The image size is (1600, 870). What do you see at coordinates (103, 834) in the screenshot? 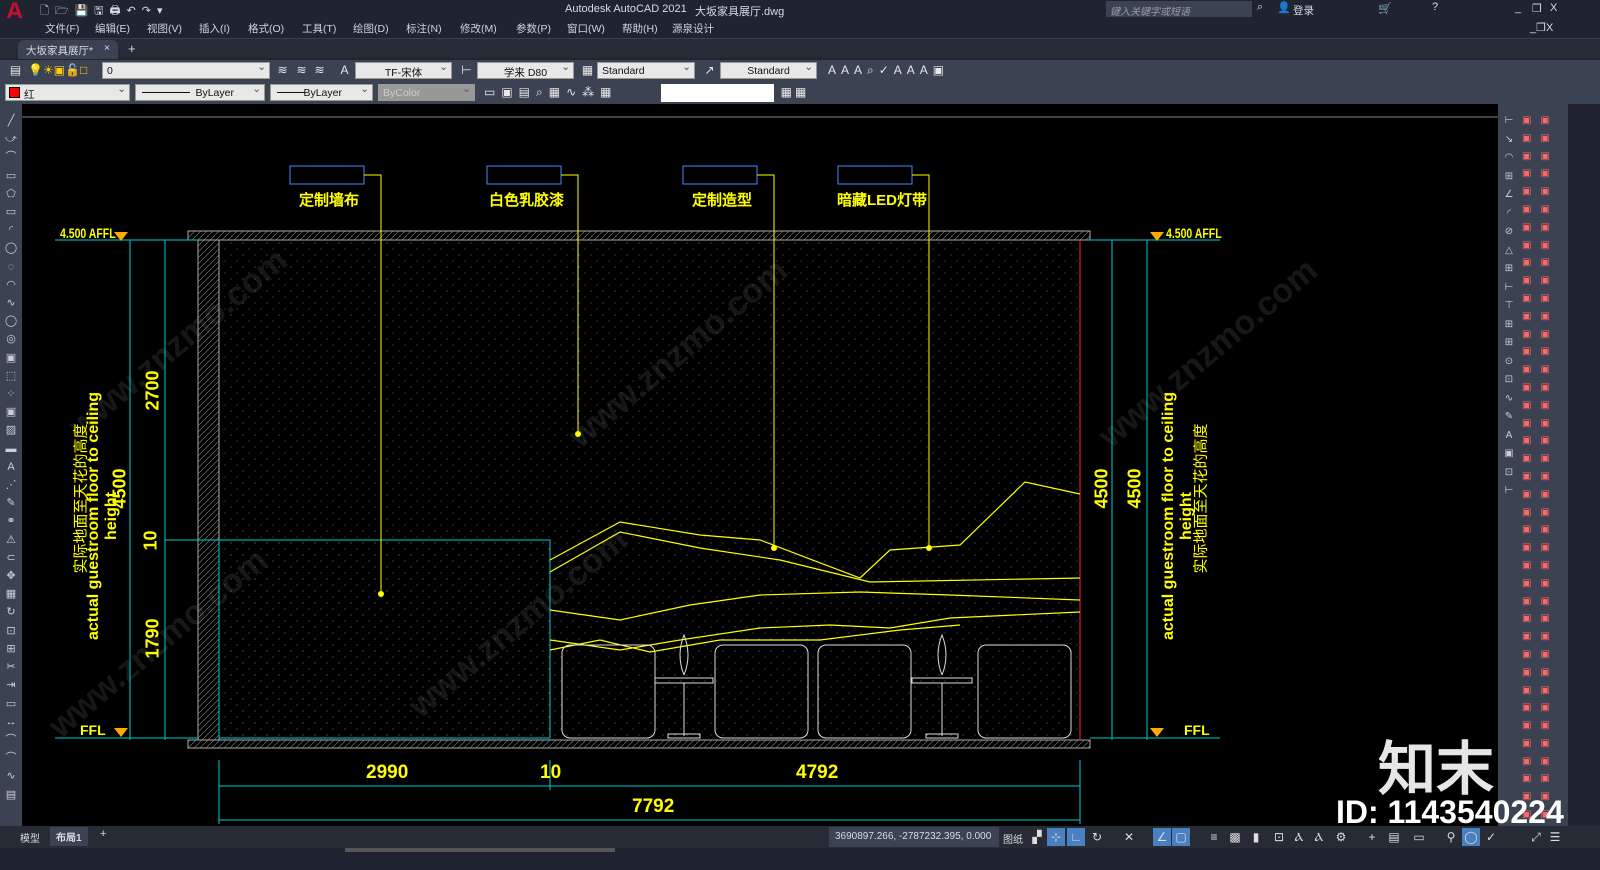
I see `add-layout-button: +` at bounding box center [103, 834].